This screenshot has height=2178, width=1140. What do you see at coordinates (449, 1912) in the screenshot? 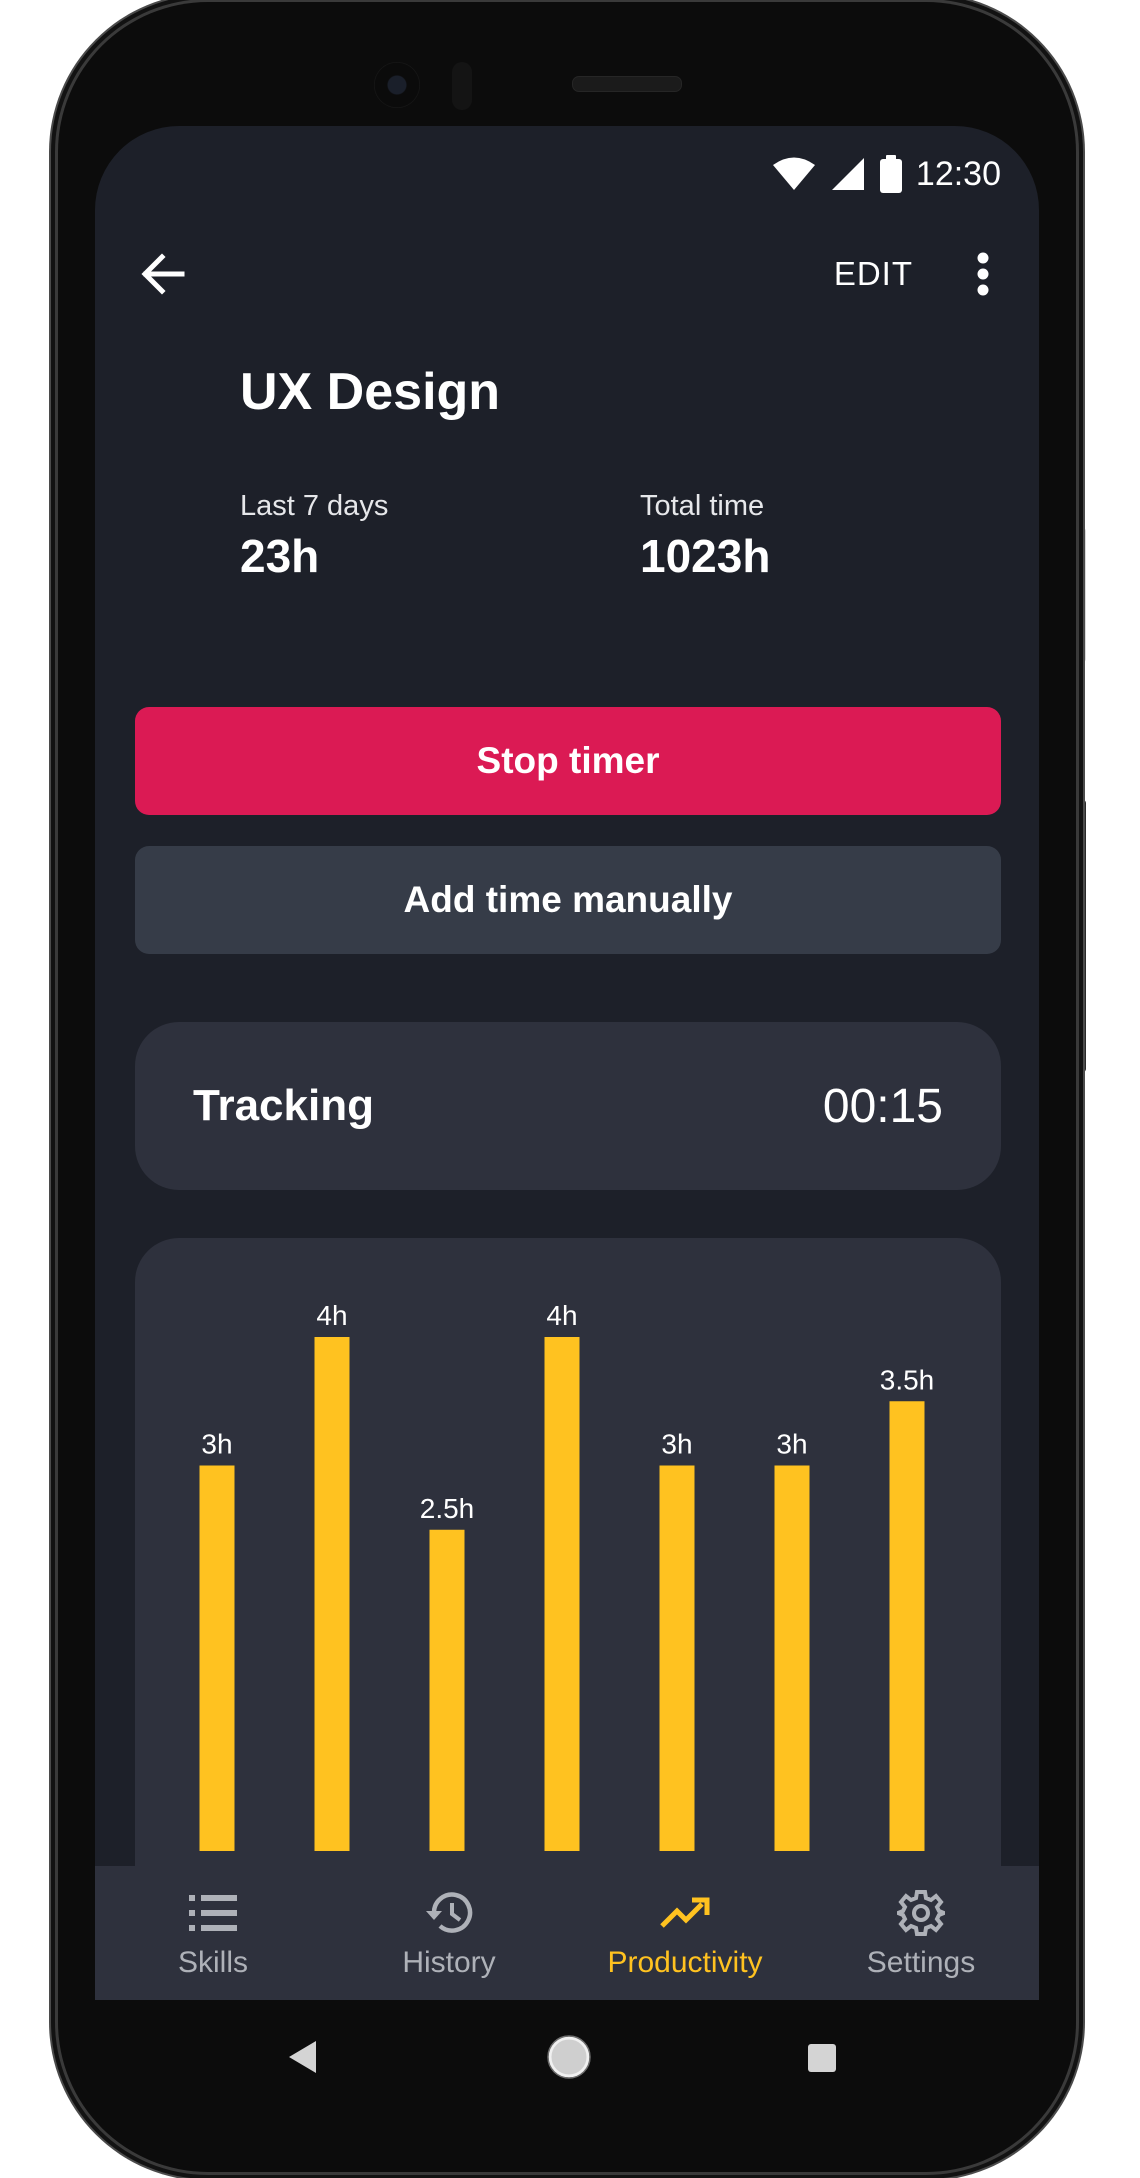
I see `history-icon` at bounding box center [449, 1912].